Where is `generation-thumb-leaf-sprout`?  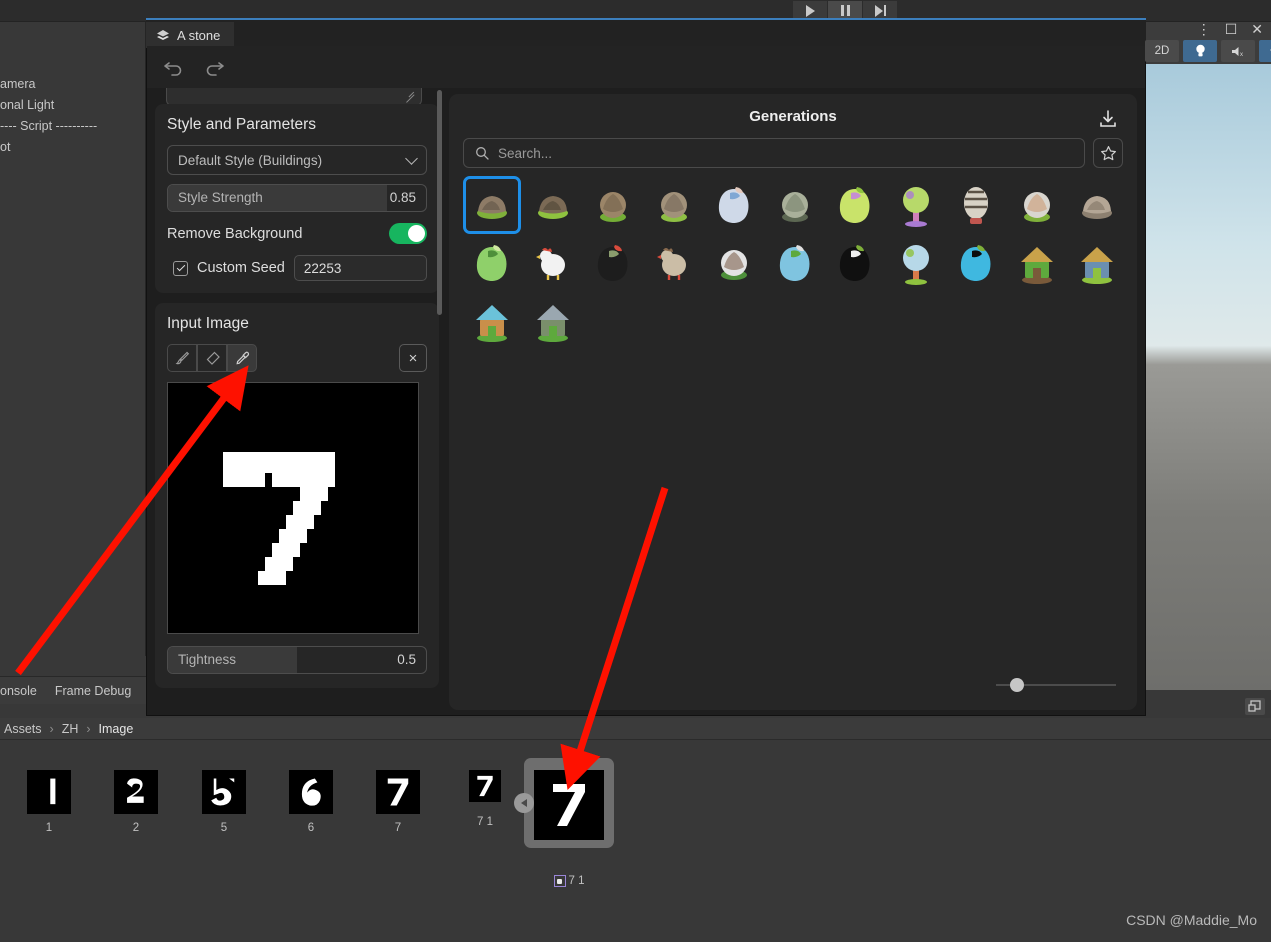
generation-thumb-leaf-sprout is located at coordinates (492, 263).